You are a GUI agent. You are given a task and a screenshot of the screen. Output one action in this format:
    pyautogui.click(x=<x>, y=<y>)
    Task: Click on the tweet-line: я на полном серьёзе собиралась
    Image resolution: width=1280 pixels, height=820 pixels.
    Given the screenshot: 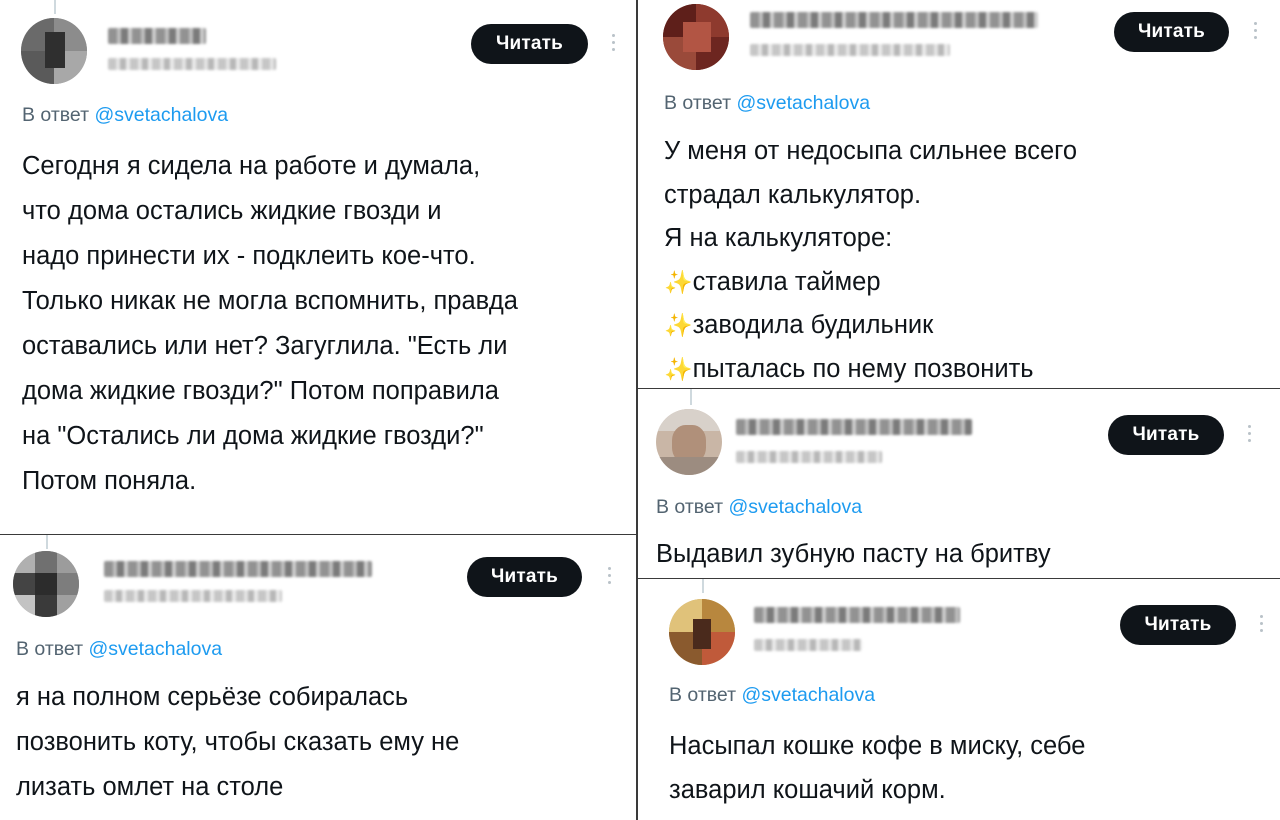 What is the action you would take?
    pyautogui.click(x=212, y=697)
    